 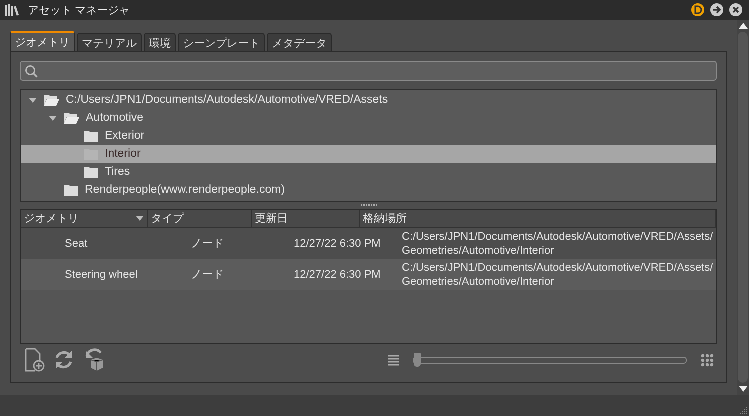 I want to click on window-title: アセット マネージャ, so click(x=79, y=11).